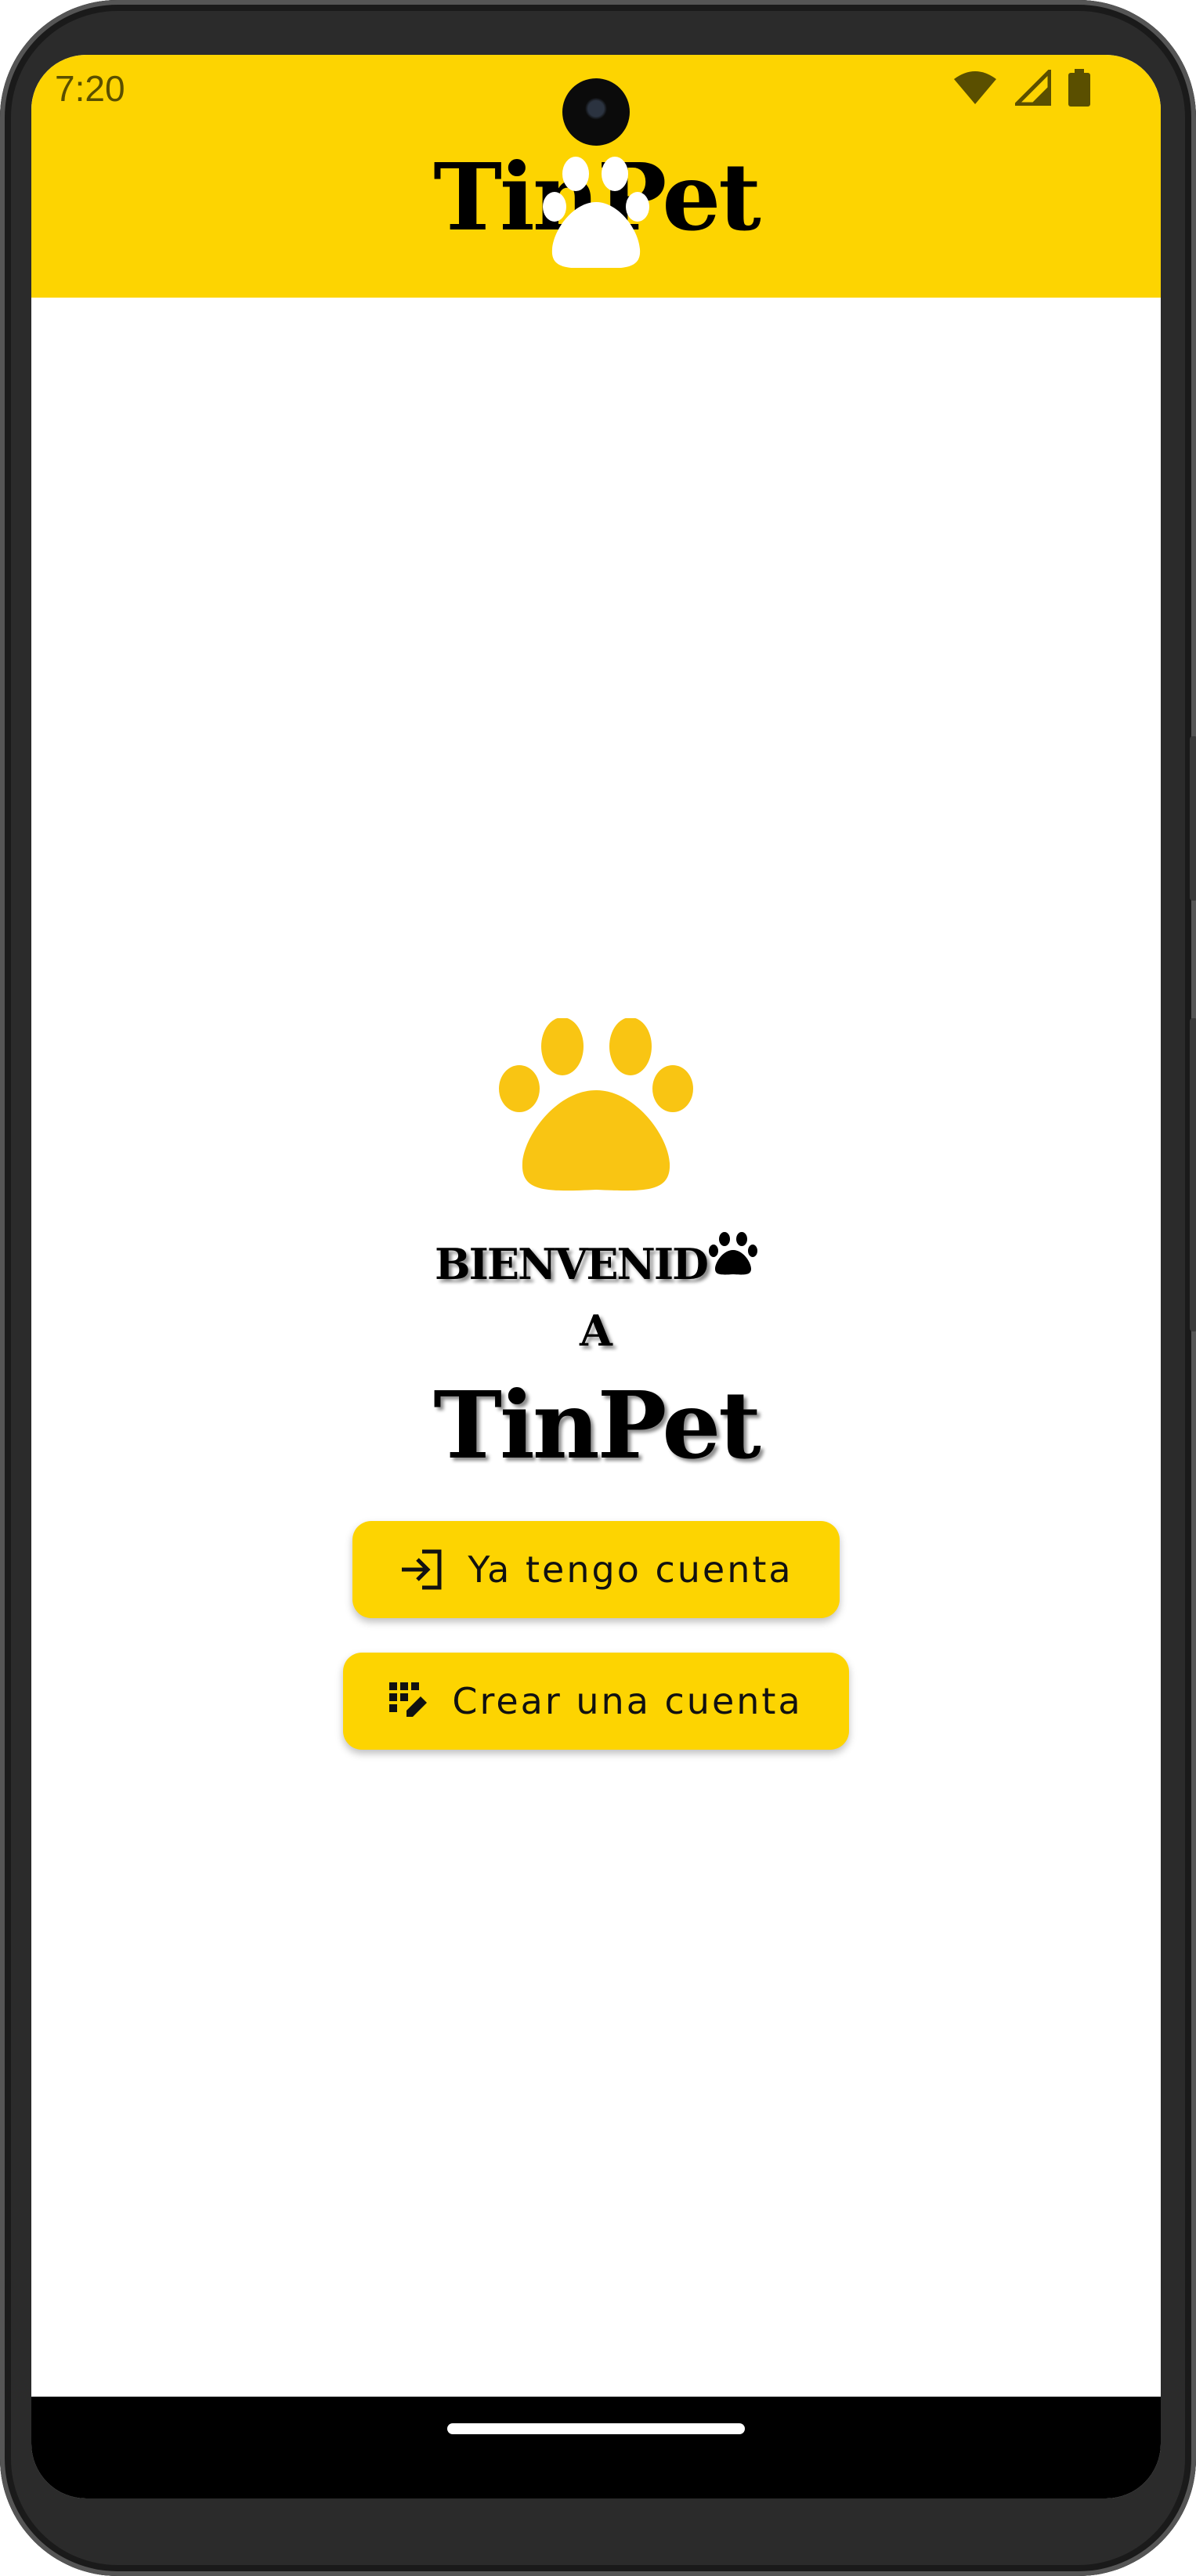 The image size is (1196, 2576). Describe the element at coordinates (1079, 88) in the screenshot. I see `battery-icon` at that location.